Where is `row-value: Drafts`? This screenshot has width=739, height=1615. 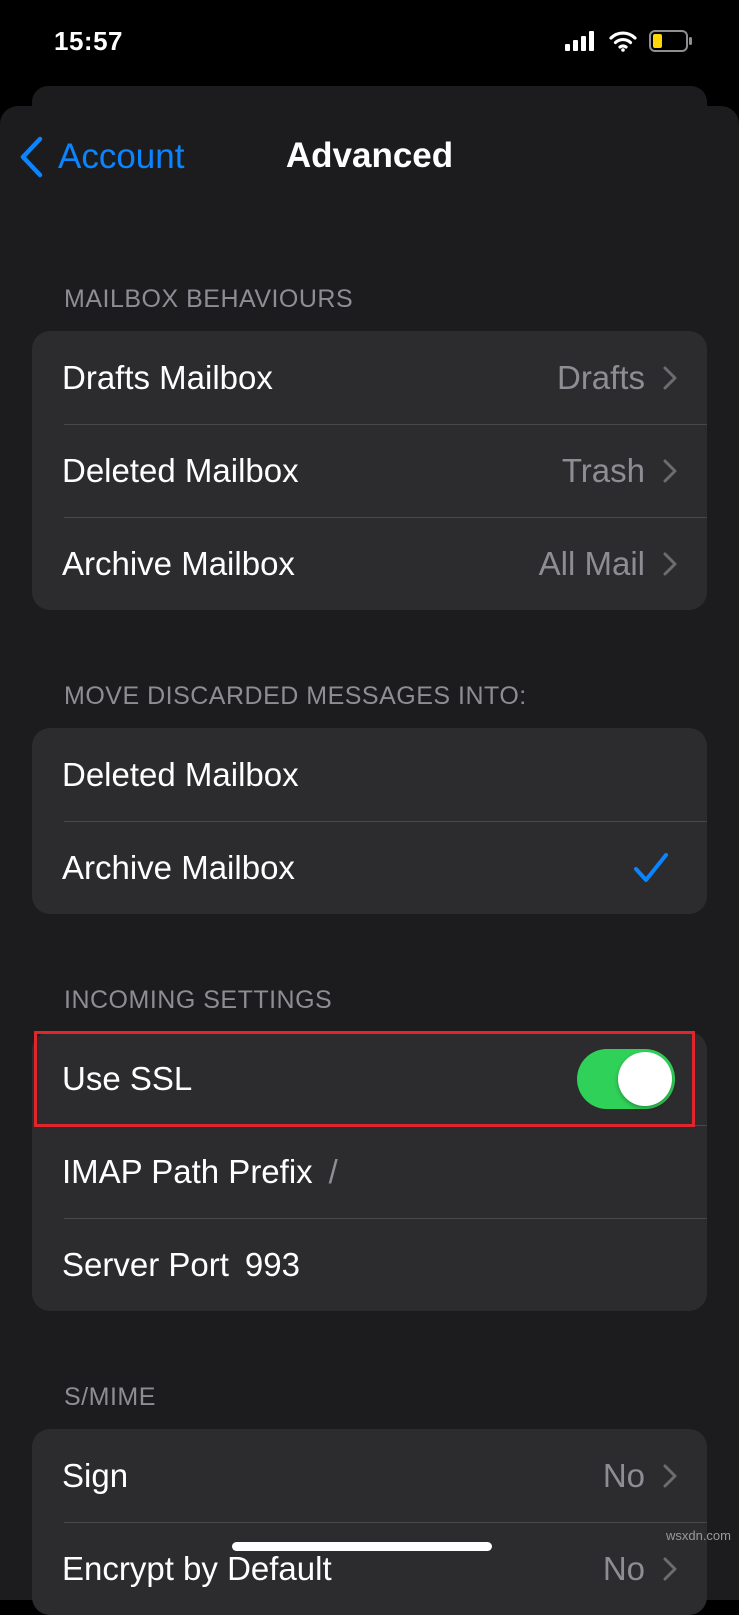 row-value: Drafts is located at coordinates (600, 377).